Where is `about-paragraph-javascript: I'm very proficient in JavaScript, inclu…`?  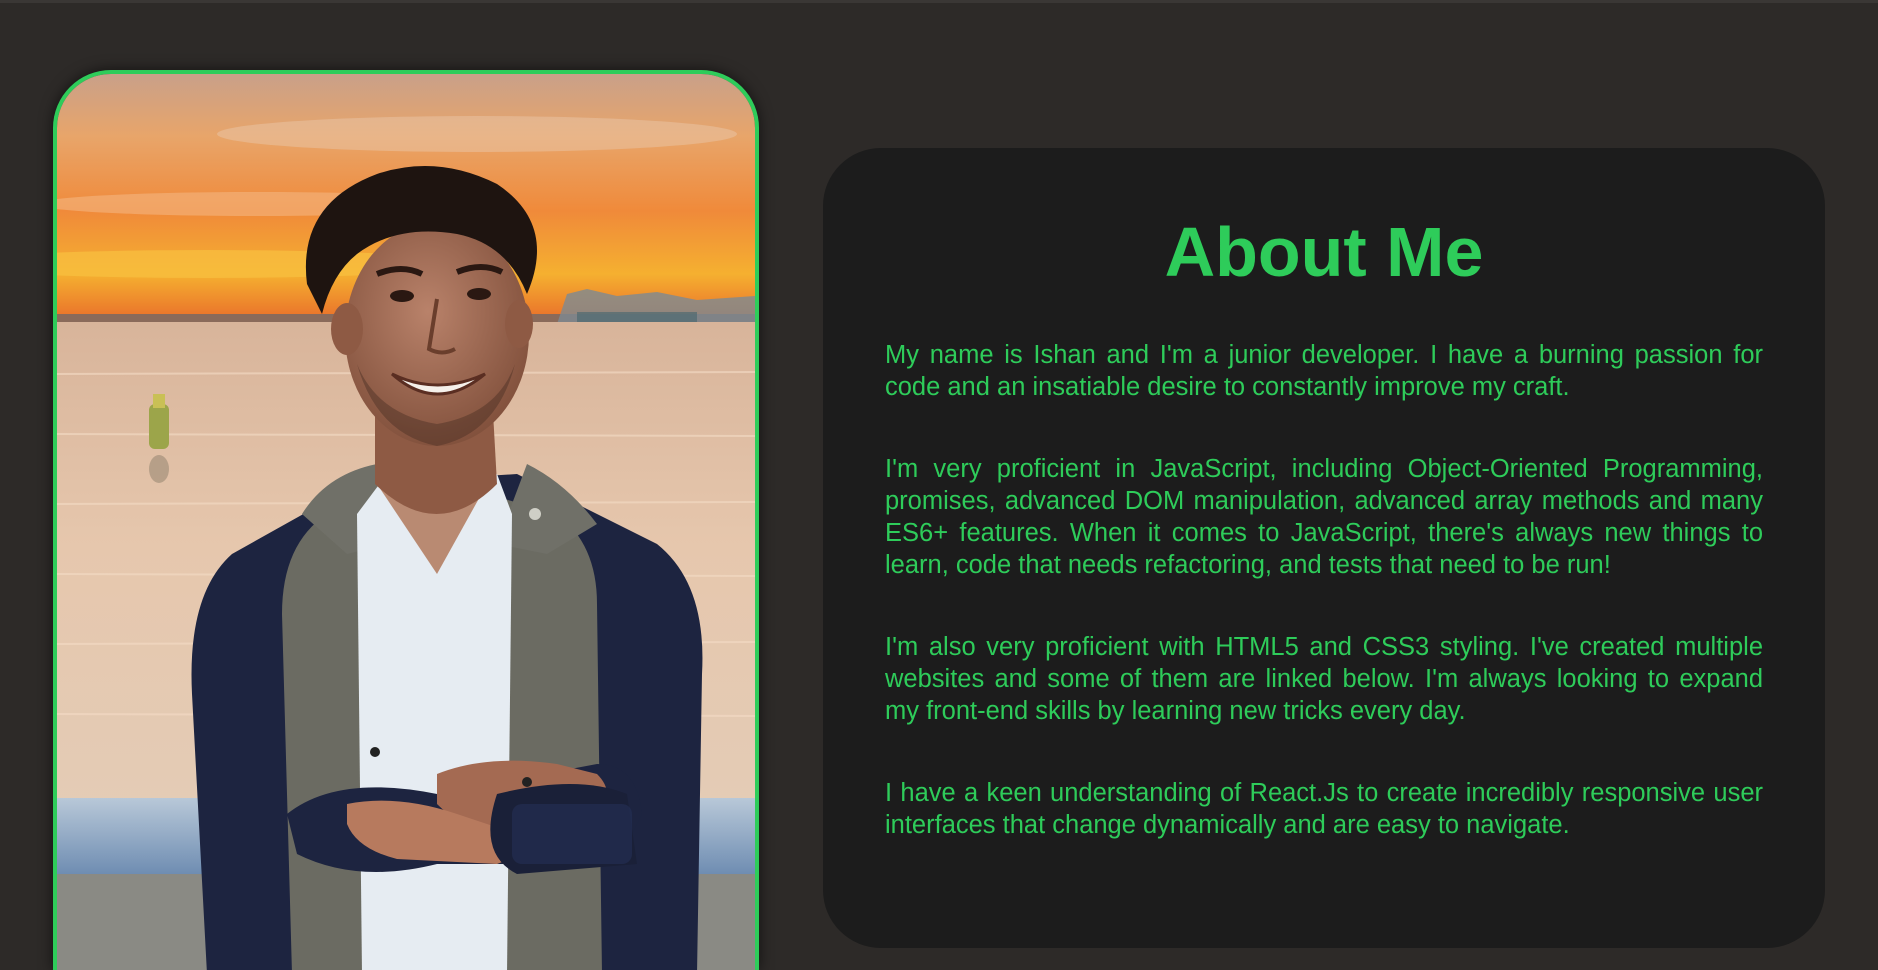
about-paragraph-javascript: I'm very proficient in JavaScript, inclu… is located at coordinates (1324, 517).